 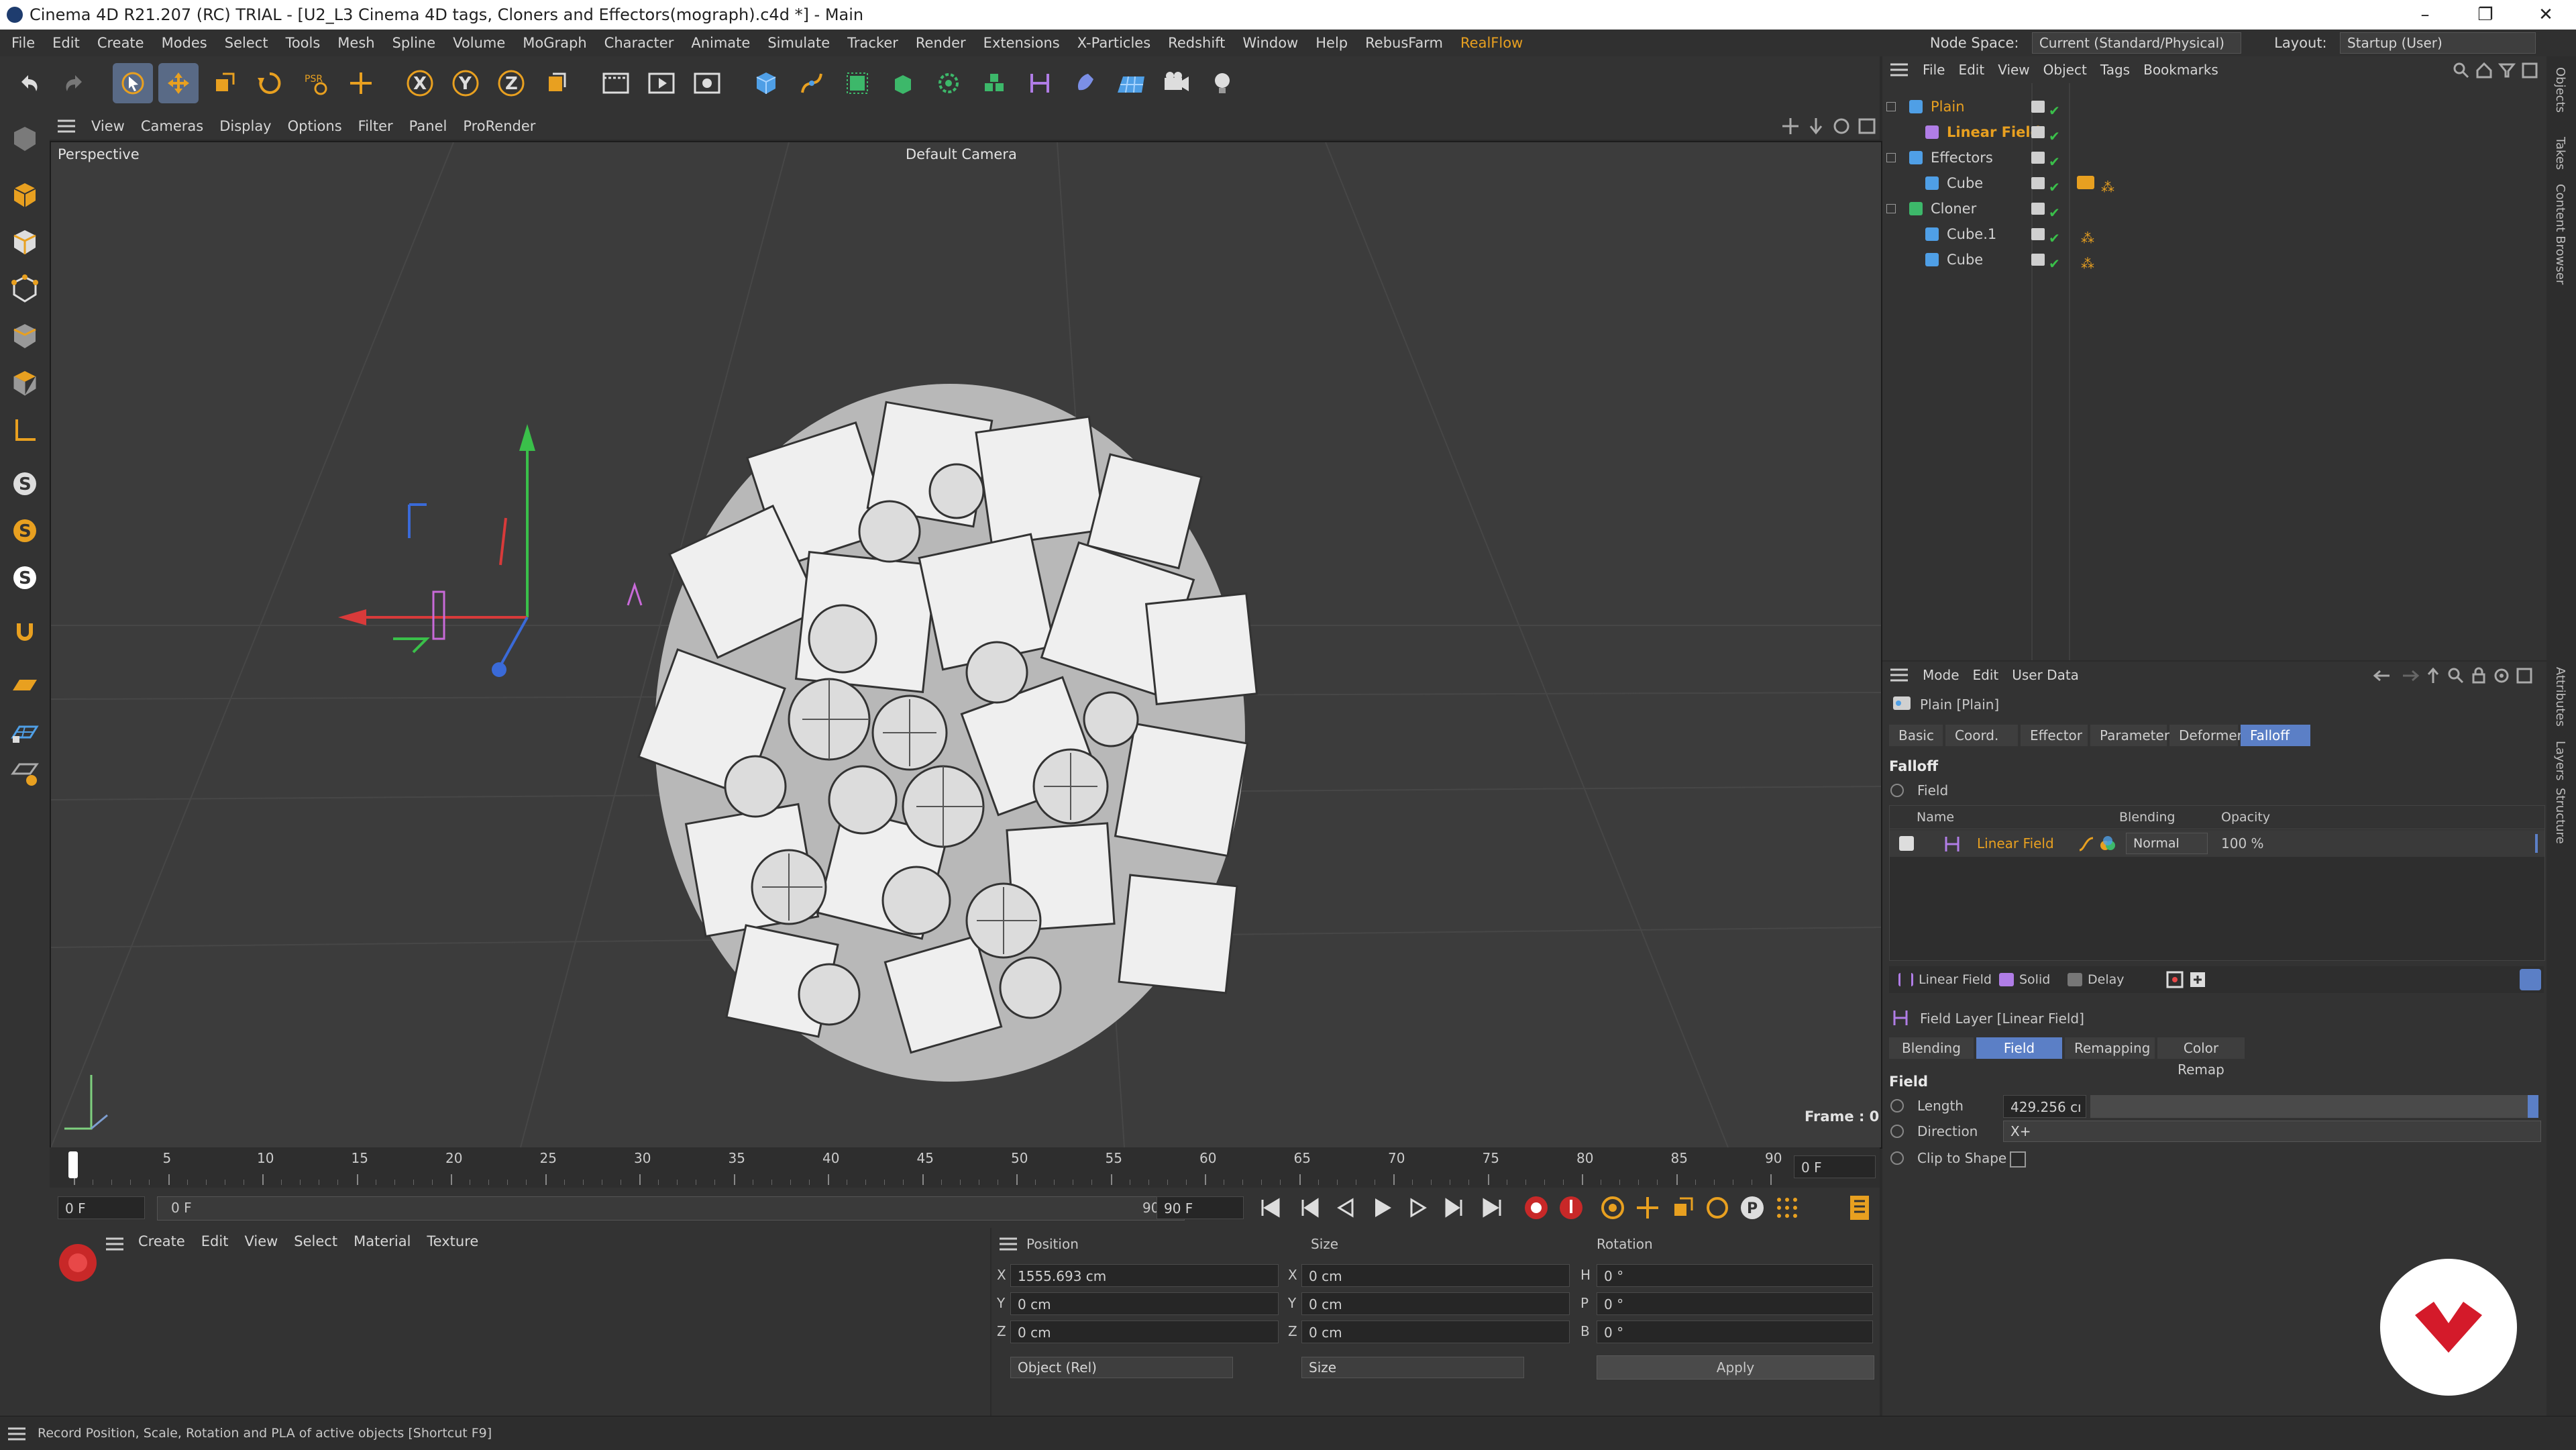 I want to click on direction-select: X+, so click(x=2272, y=1131).